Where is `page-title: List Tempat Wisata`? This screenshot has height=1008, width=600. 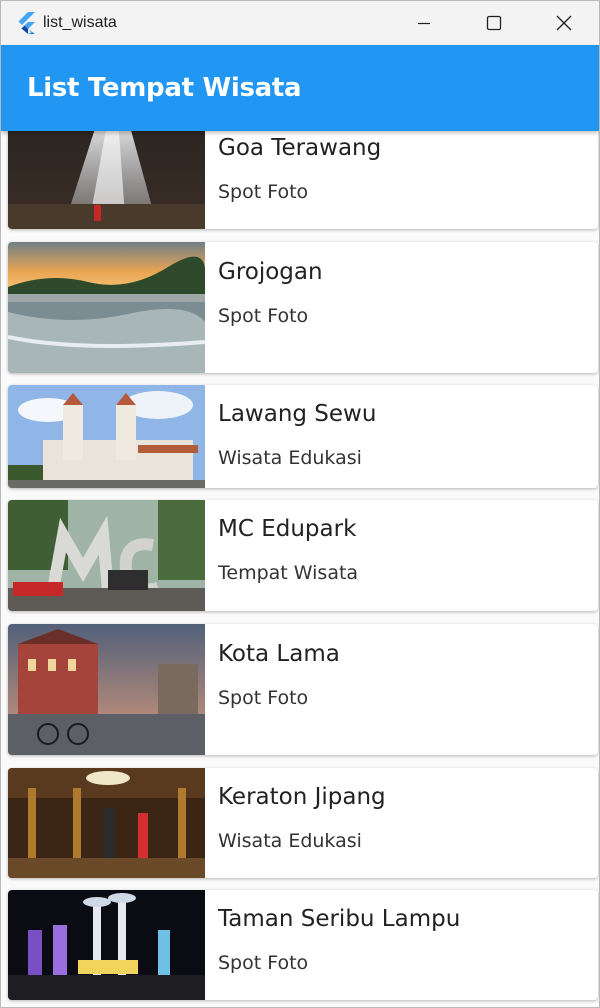
page-title: List Tempat Wisata is located at coordinates (164, 88).